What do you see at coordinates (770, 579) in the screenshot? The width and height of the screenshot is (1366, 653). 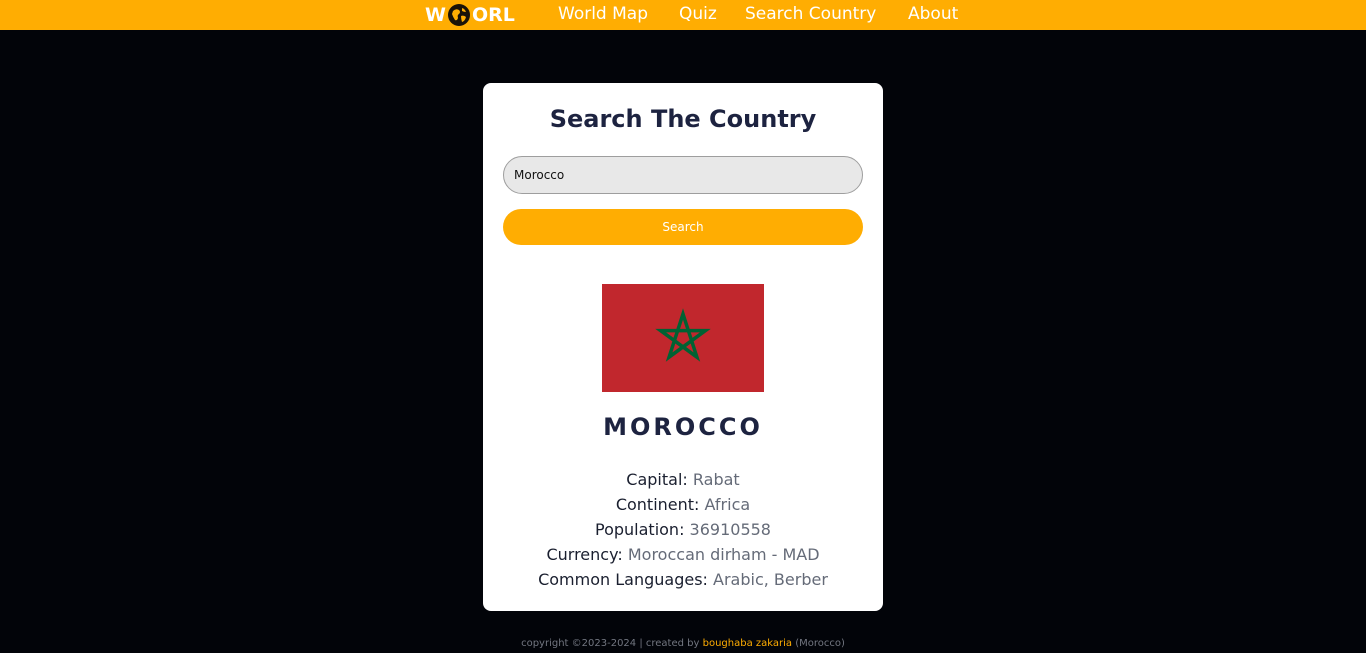 I see `detail-value: Arabic, Berber` at bounding box center [770, 579].